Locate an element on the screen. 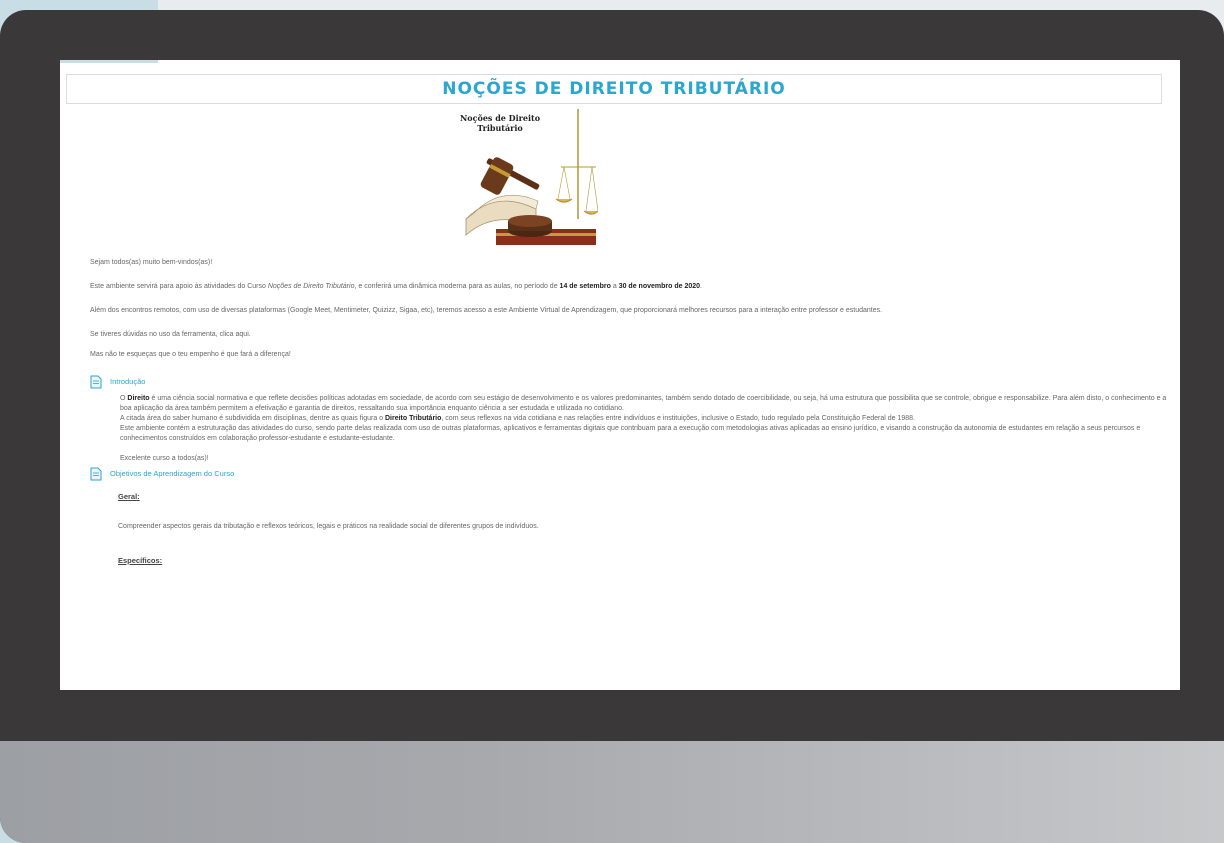 This screenshot has width=1224, height=843. image-caption-line2: Tributário is located at coordinates (500, 128).